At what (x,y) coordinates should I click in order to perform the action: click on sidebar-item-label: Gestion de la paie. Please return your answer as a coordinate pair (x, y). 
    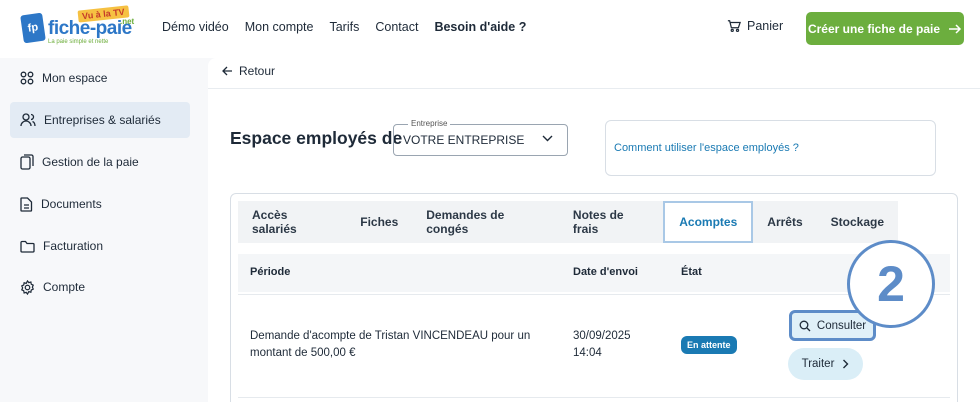
    Looking at the image, I should click on (90, 162).